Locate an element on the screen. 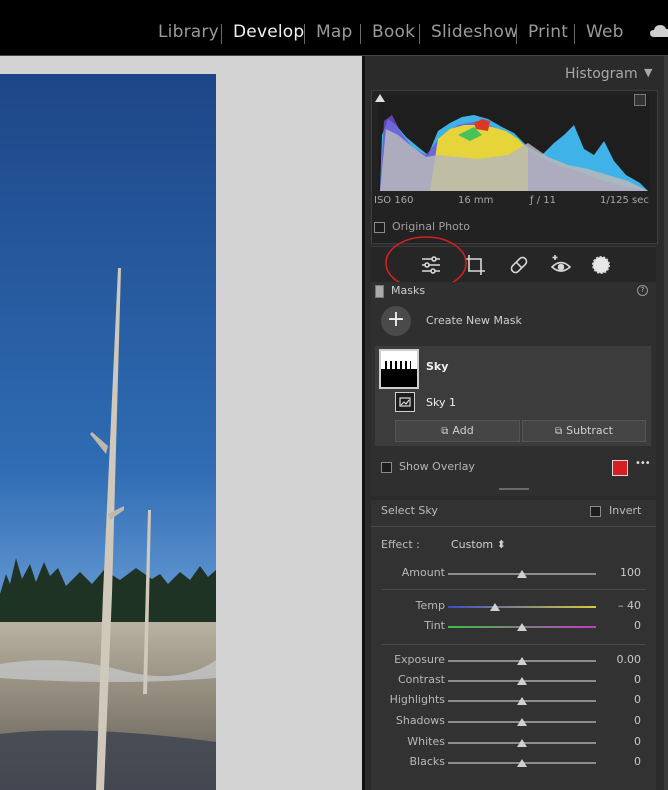 This screenshot has height=790, width=668. overlay-color-swatch is located at coordinates (620, 468).